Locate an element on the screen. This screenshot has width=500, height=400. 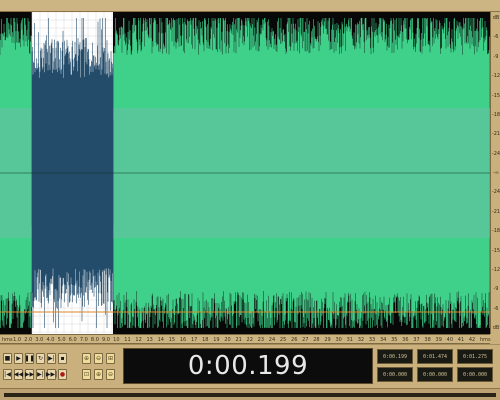
zoom-out-icon: ⊖ is located at coordinates (98, 358).